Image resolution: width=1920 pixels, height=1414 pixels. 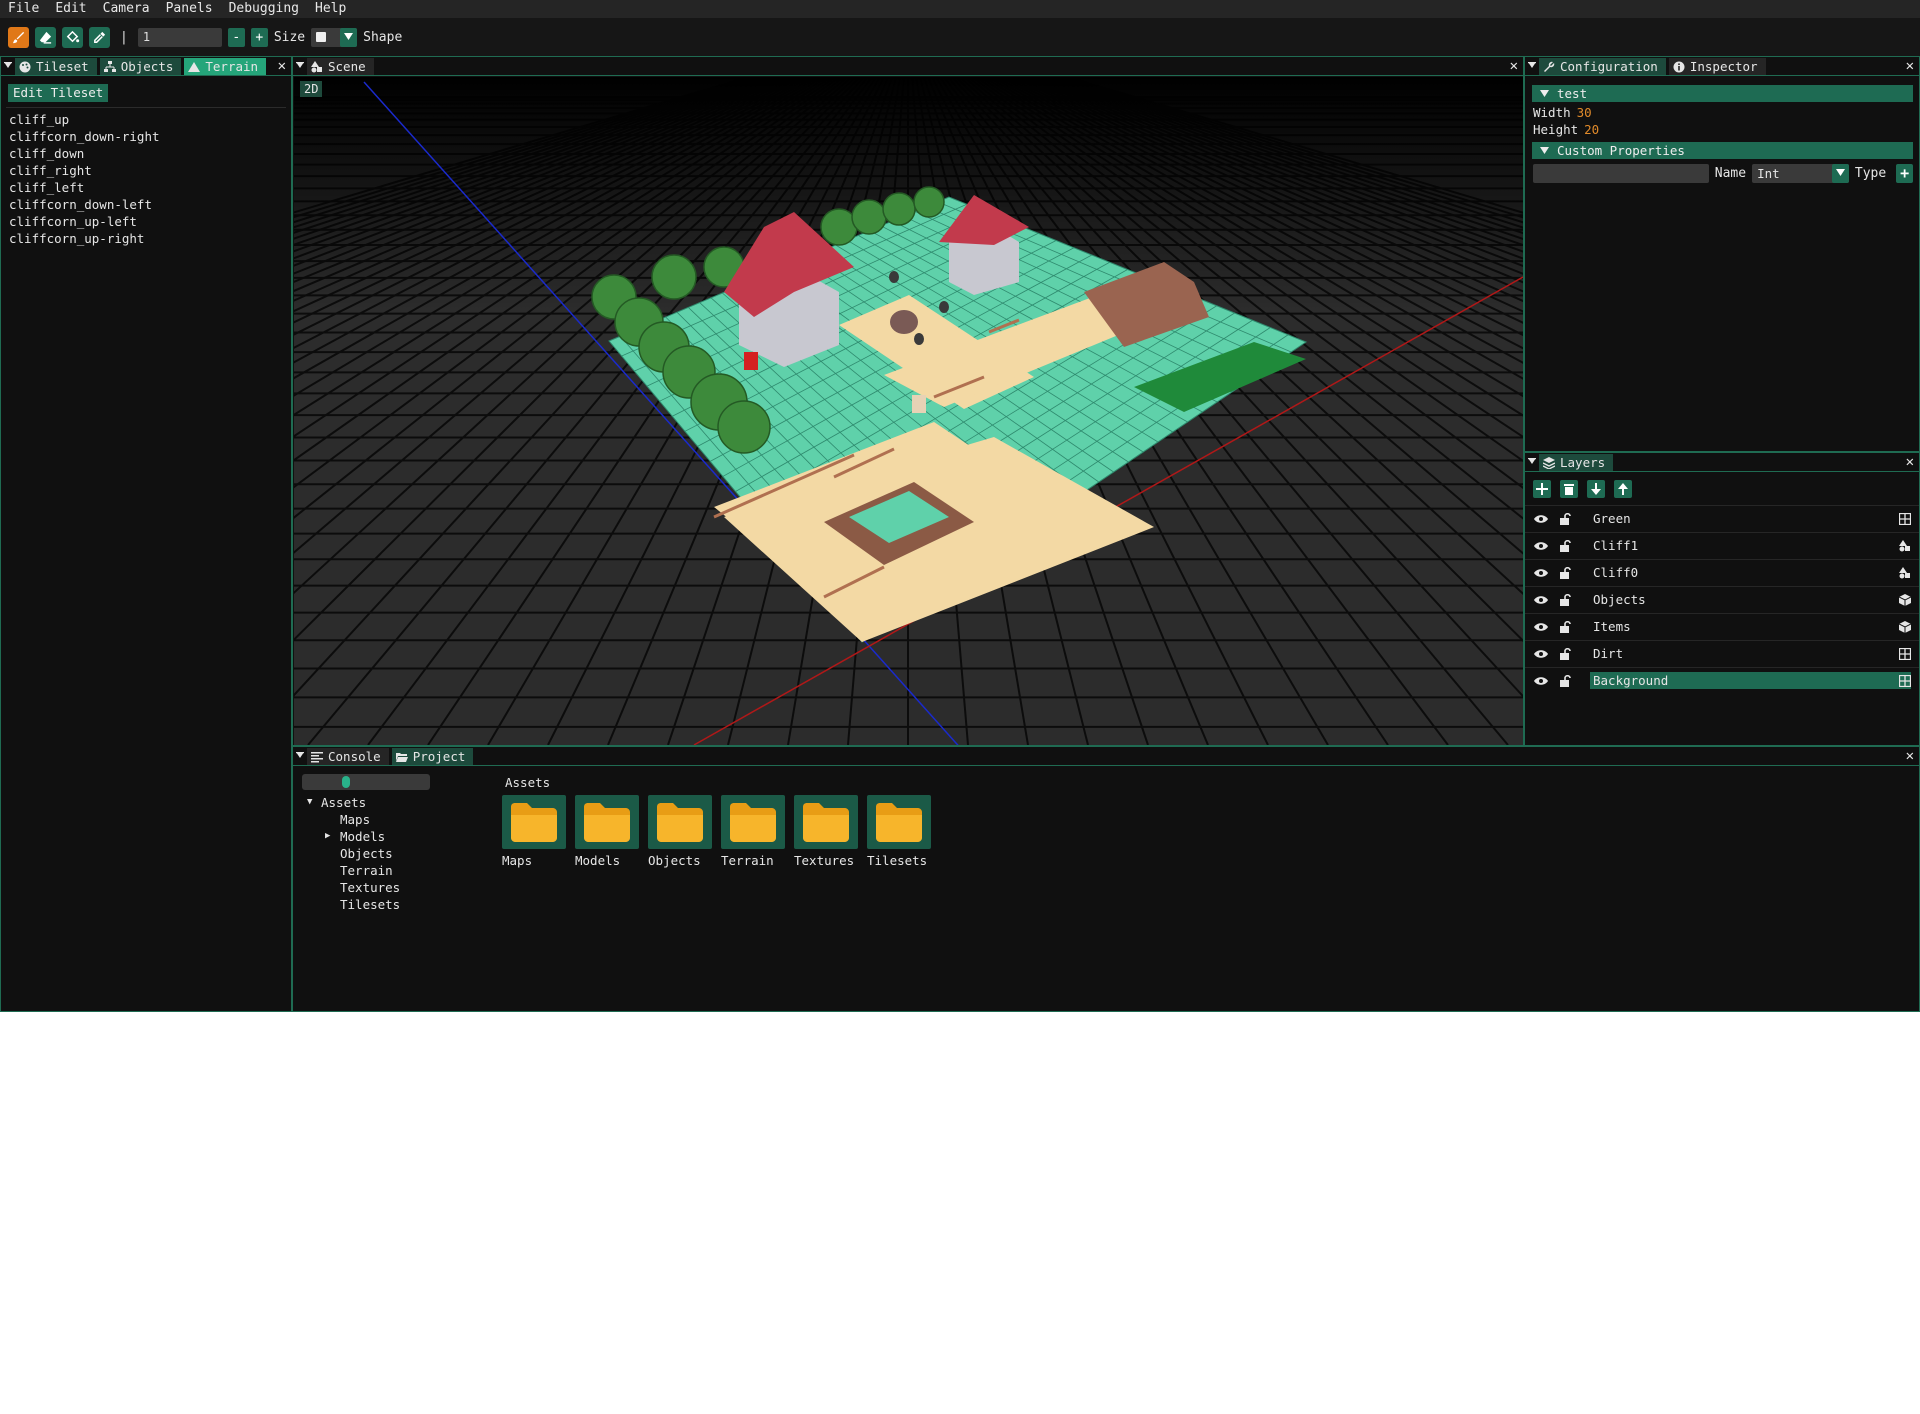 I want to click on tab-layers: Layers, so click(x=1576, y=462).